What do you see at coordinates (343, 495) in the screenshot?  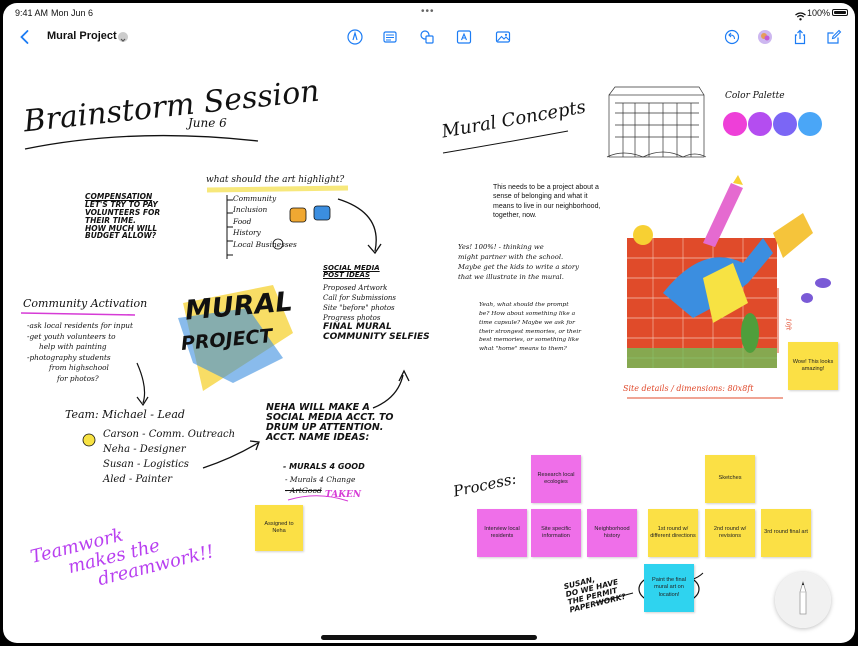 I see `taken-label: TAKEN` at bounding box center [343, 495].